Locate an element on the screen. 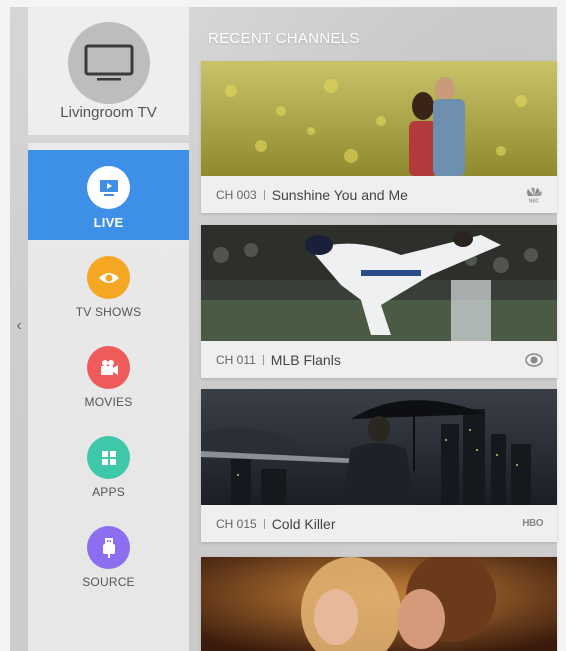 The height and width of the screenshot is (651, 566). nav-item-live: LIVE is located at coordinates (108, 195).